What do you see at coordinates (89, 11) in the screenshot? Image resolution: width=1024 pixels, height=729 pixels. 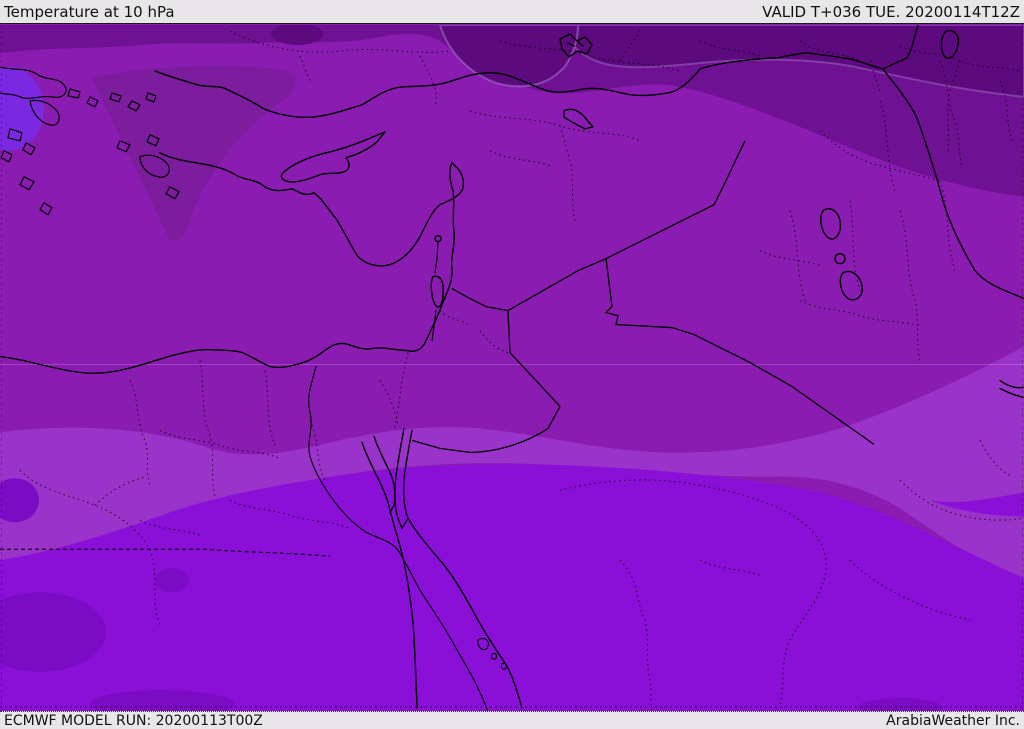 I see `map-title: Temperature at 10 hPa` at bounding box center [89, 11].